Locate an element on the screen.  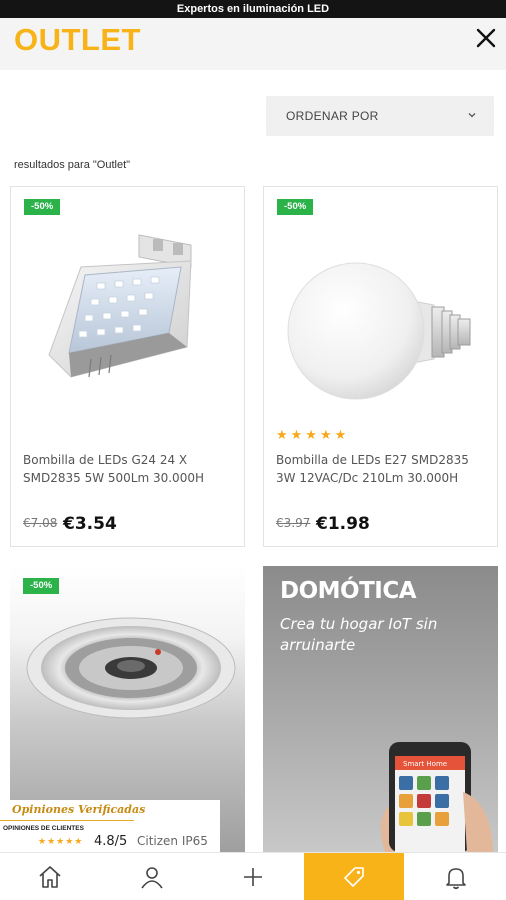
old-price: €3.97 is located at coordinates (293, 523).